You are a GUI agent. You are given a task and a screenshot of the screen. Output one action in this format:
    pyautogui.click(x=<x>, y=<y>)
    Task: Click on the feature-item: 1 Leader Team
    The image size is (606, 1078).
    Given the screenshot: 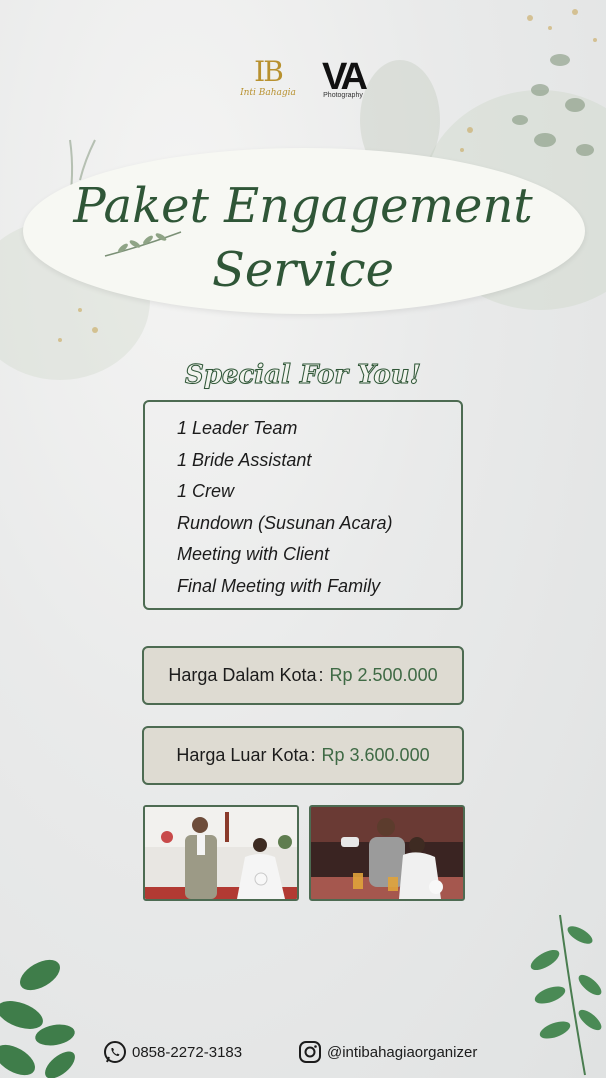 What is the action you would take?
    pyautogui.click(x=237, y=428)
    